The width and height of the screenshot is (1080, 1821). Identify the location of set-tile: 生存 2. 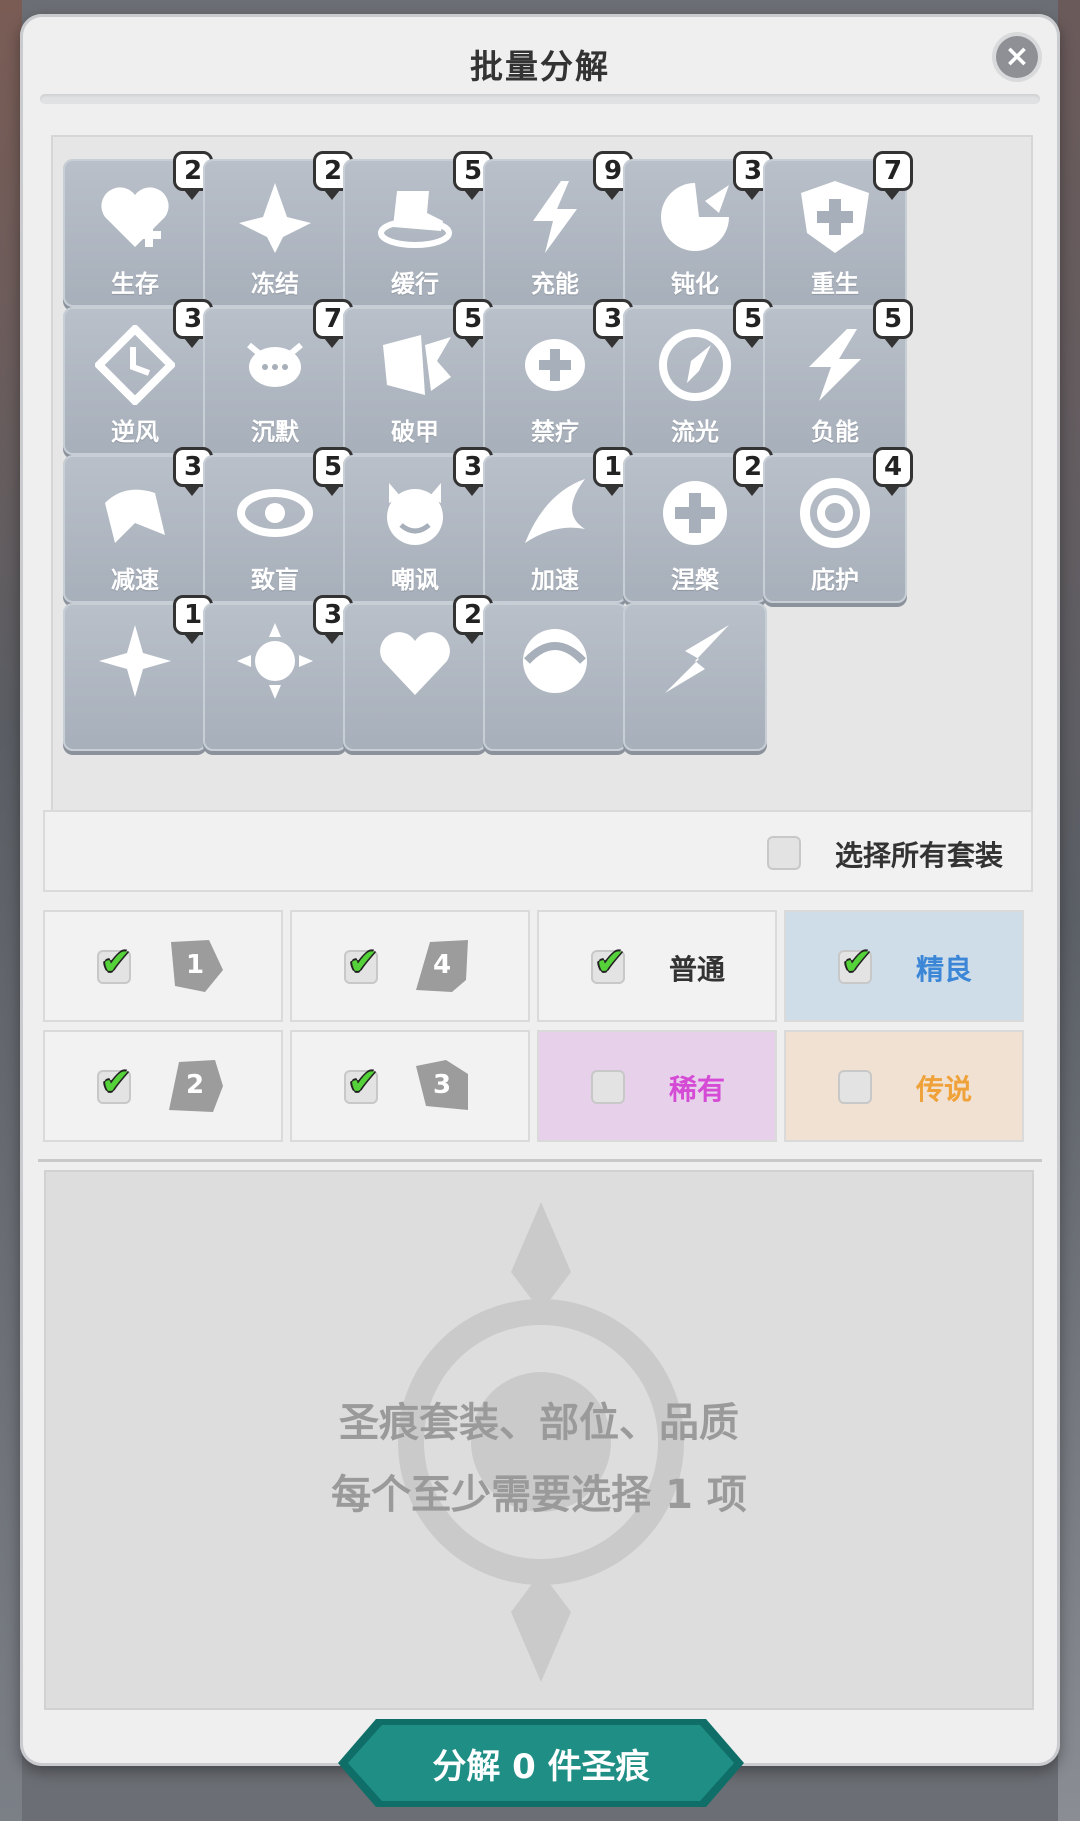
(138, 229).